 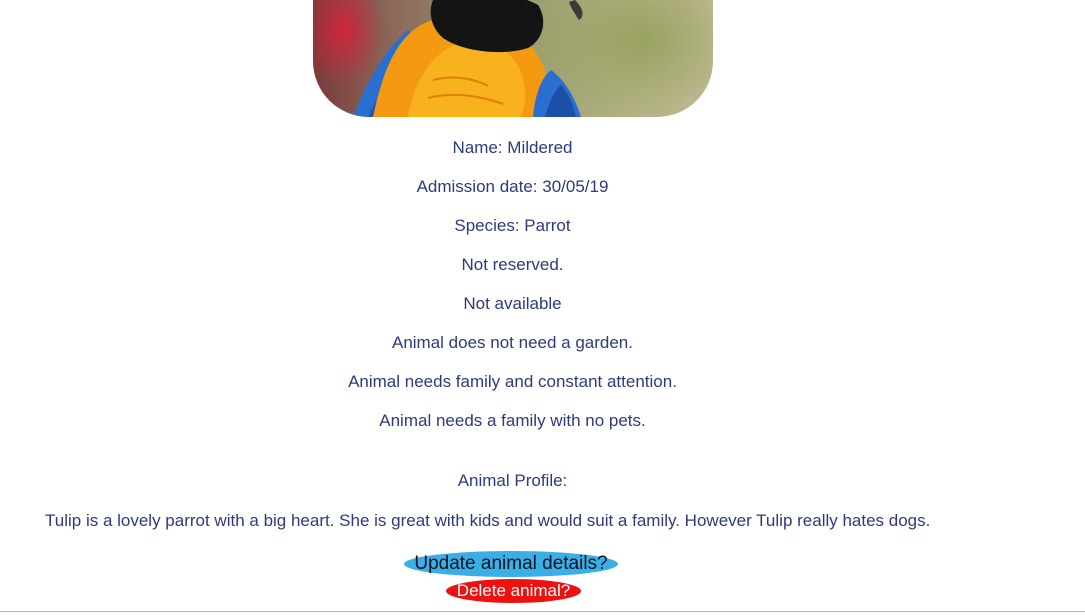 What do you see at coordinates (512, 225) in the screenshot?
I see `species: Species: Parrot` at bounding box center [512, 225].